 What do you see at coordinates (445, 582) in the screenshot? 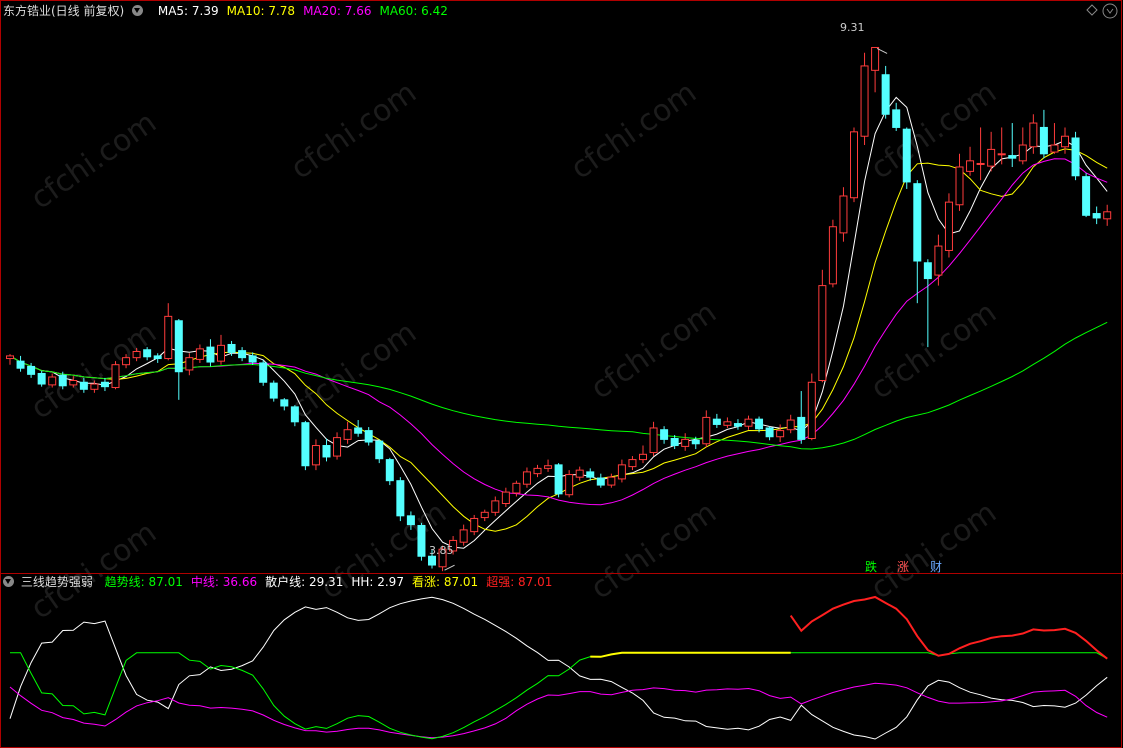
I see `legend-item: 看涨: 87.01` at bounding box center [445, 582].